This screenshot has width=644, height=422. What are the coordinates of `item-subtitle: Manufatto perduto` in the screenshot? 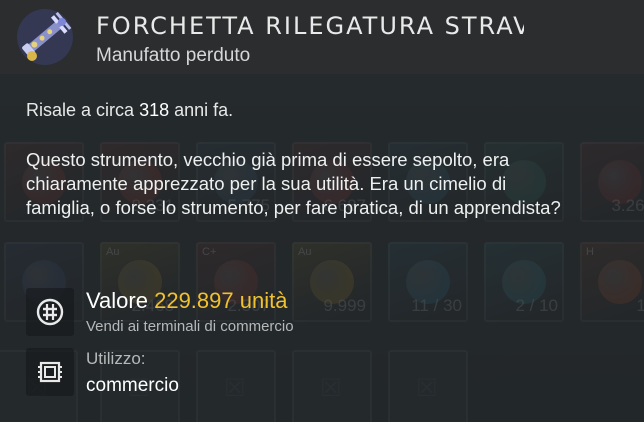 It's located at (173, 55).